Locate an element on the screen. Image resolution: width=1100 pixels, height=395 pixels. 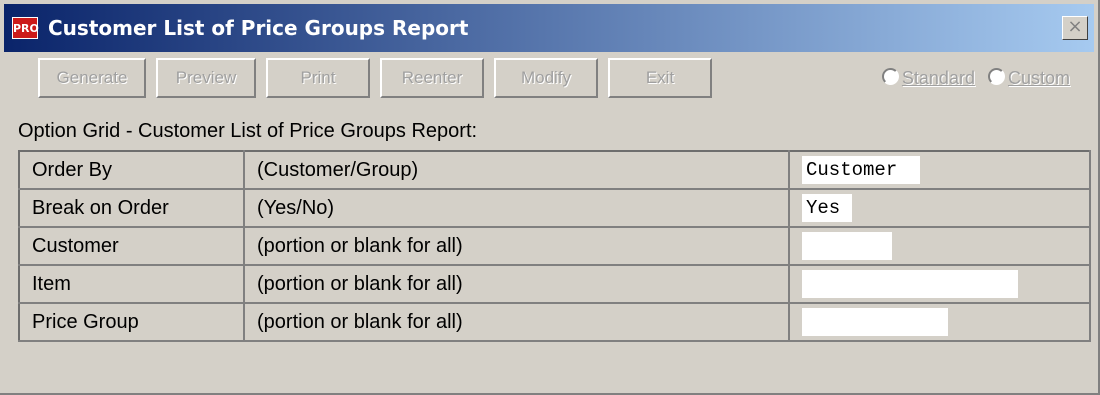
order-by-field: Customer is located at coordinates (861, 170).